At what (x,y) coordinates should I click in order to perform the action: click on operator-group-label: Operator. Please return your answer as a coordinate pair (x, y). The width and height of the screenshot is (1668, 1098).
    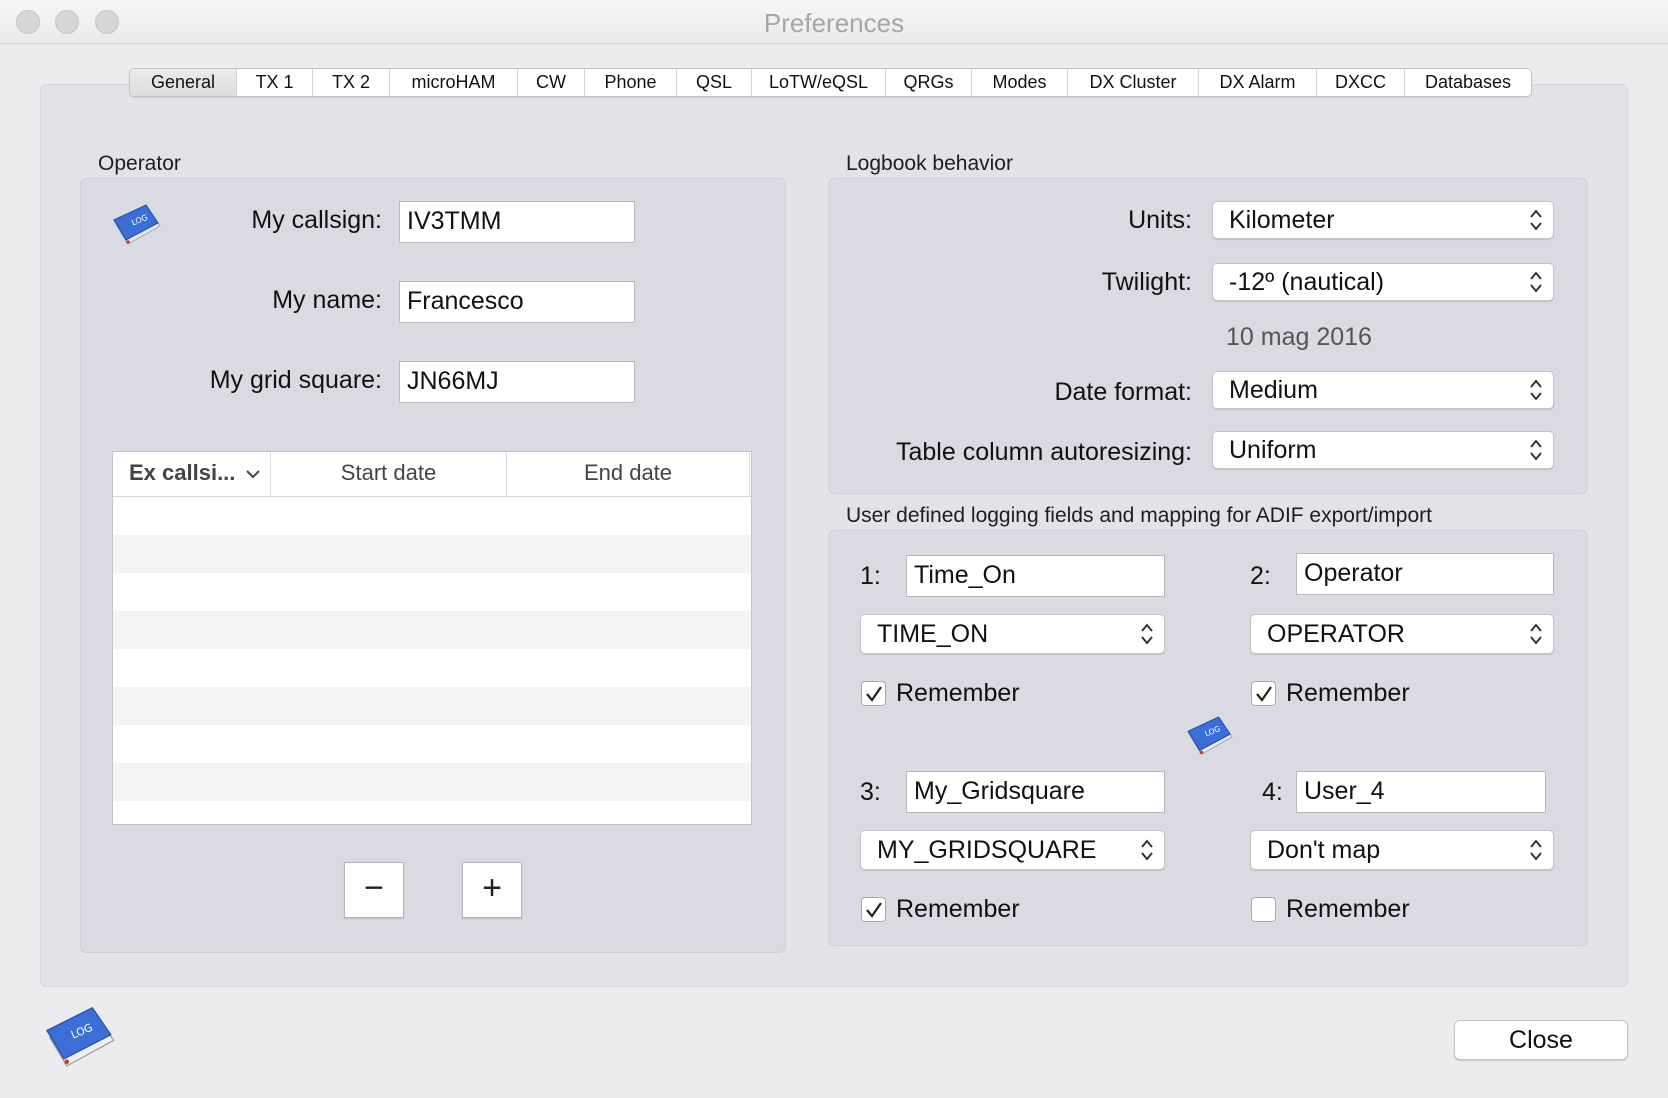
    Looking at the image, I should click on (139, 163).